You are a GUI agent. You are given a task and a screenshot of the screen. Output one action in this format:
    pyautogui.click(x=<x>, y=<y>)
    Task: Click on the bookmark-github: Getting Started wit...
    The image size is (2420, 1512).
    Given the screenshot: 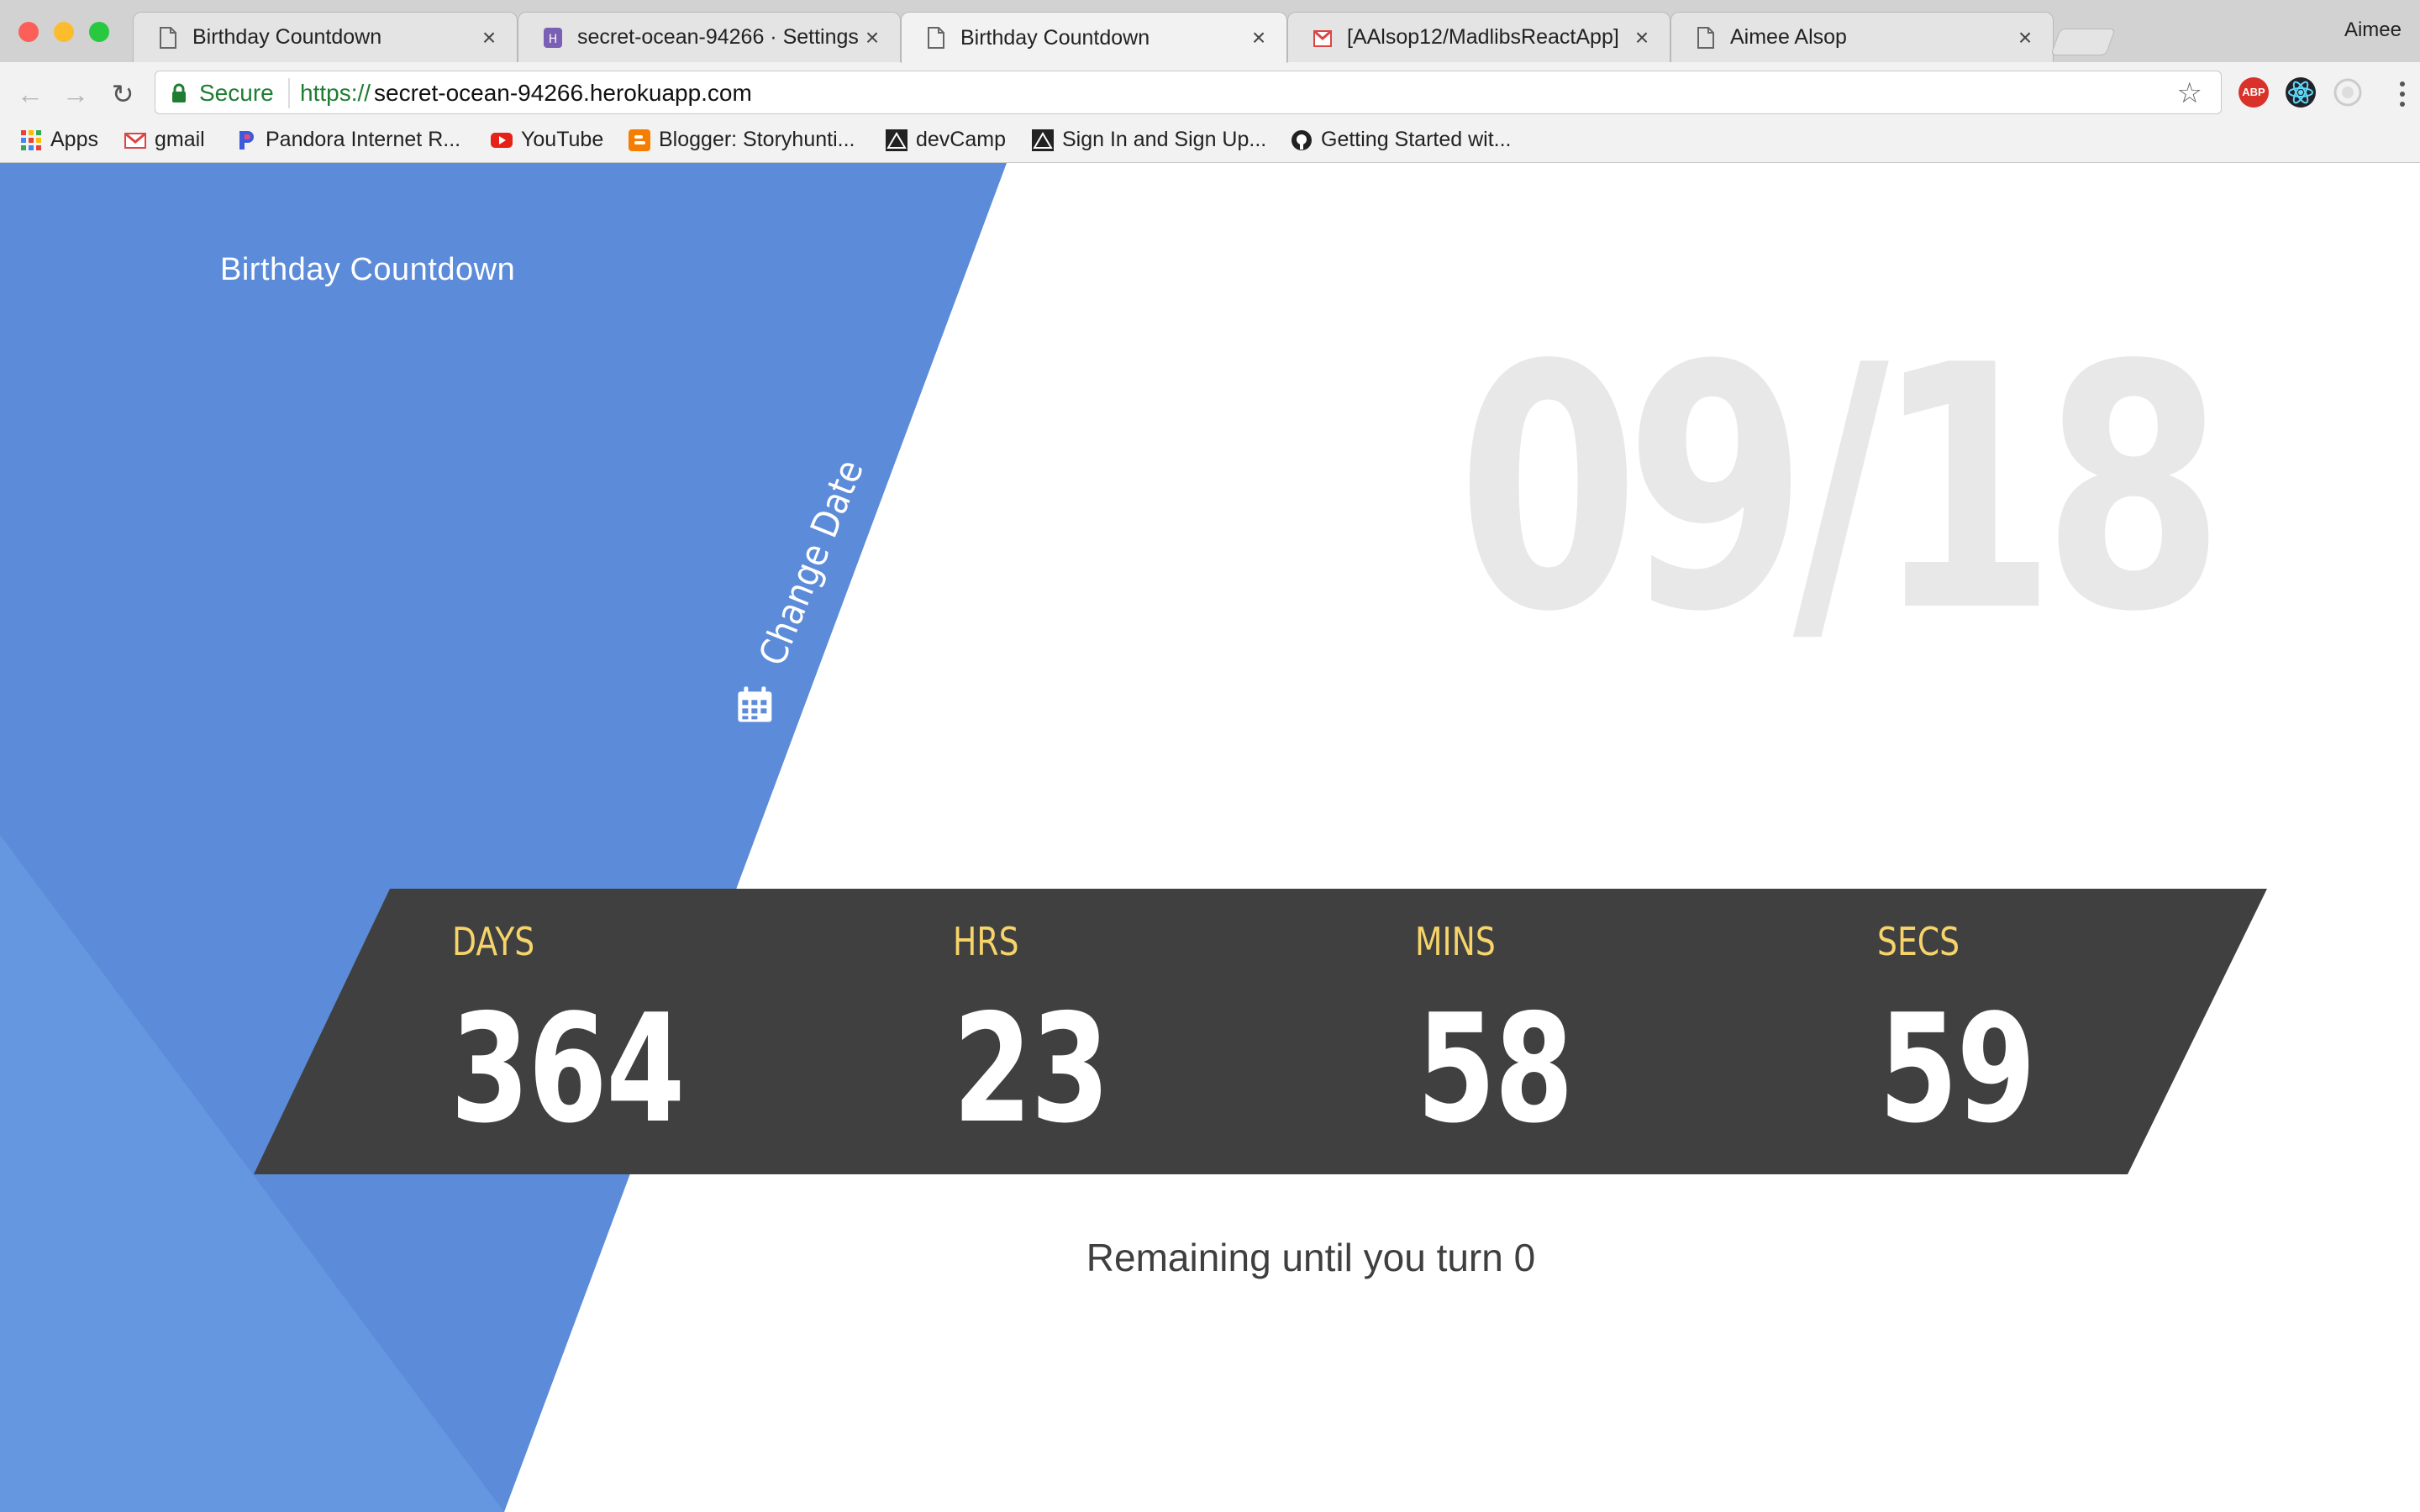 What is the action you would take?
    pyautogui.click(x=1402, y=140)
    